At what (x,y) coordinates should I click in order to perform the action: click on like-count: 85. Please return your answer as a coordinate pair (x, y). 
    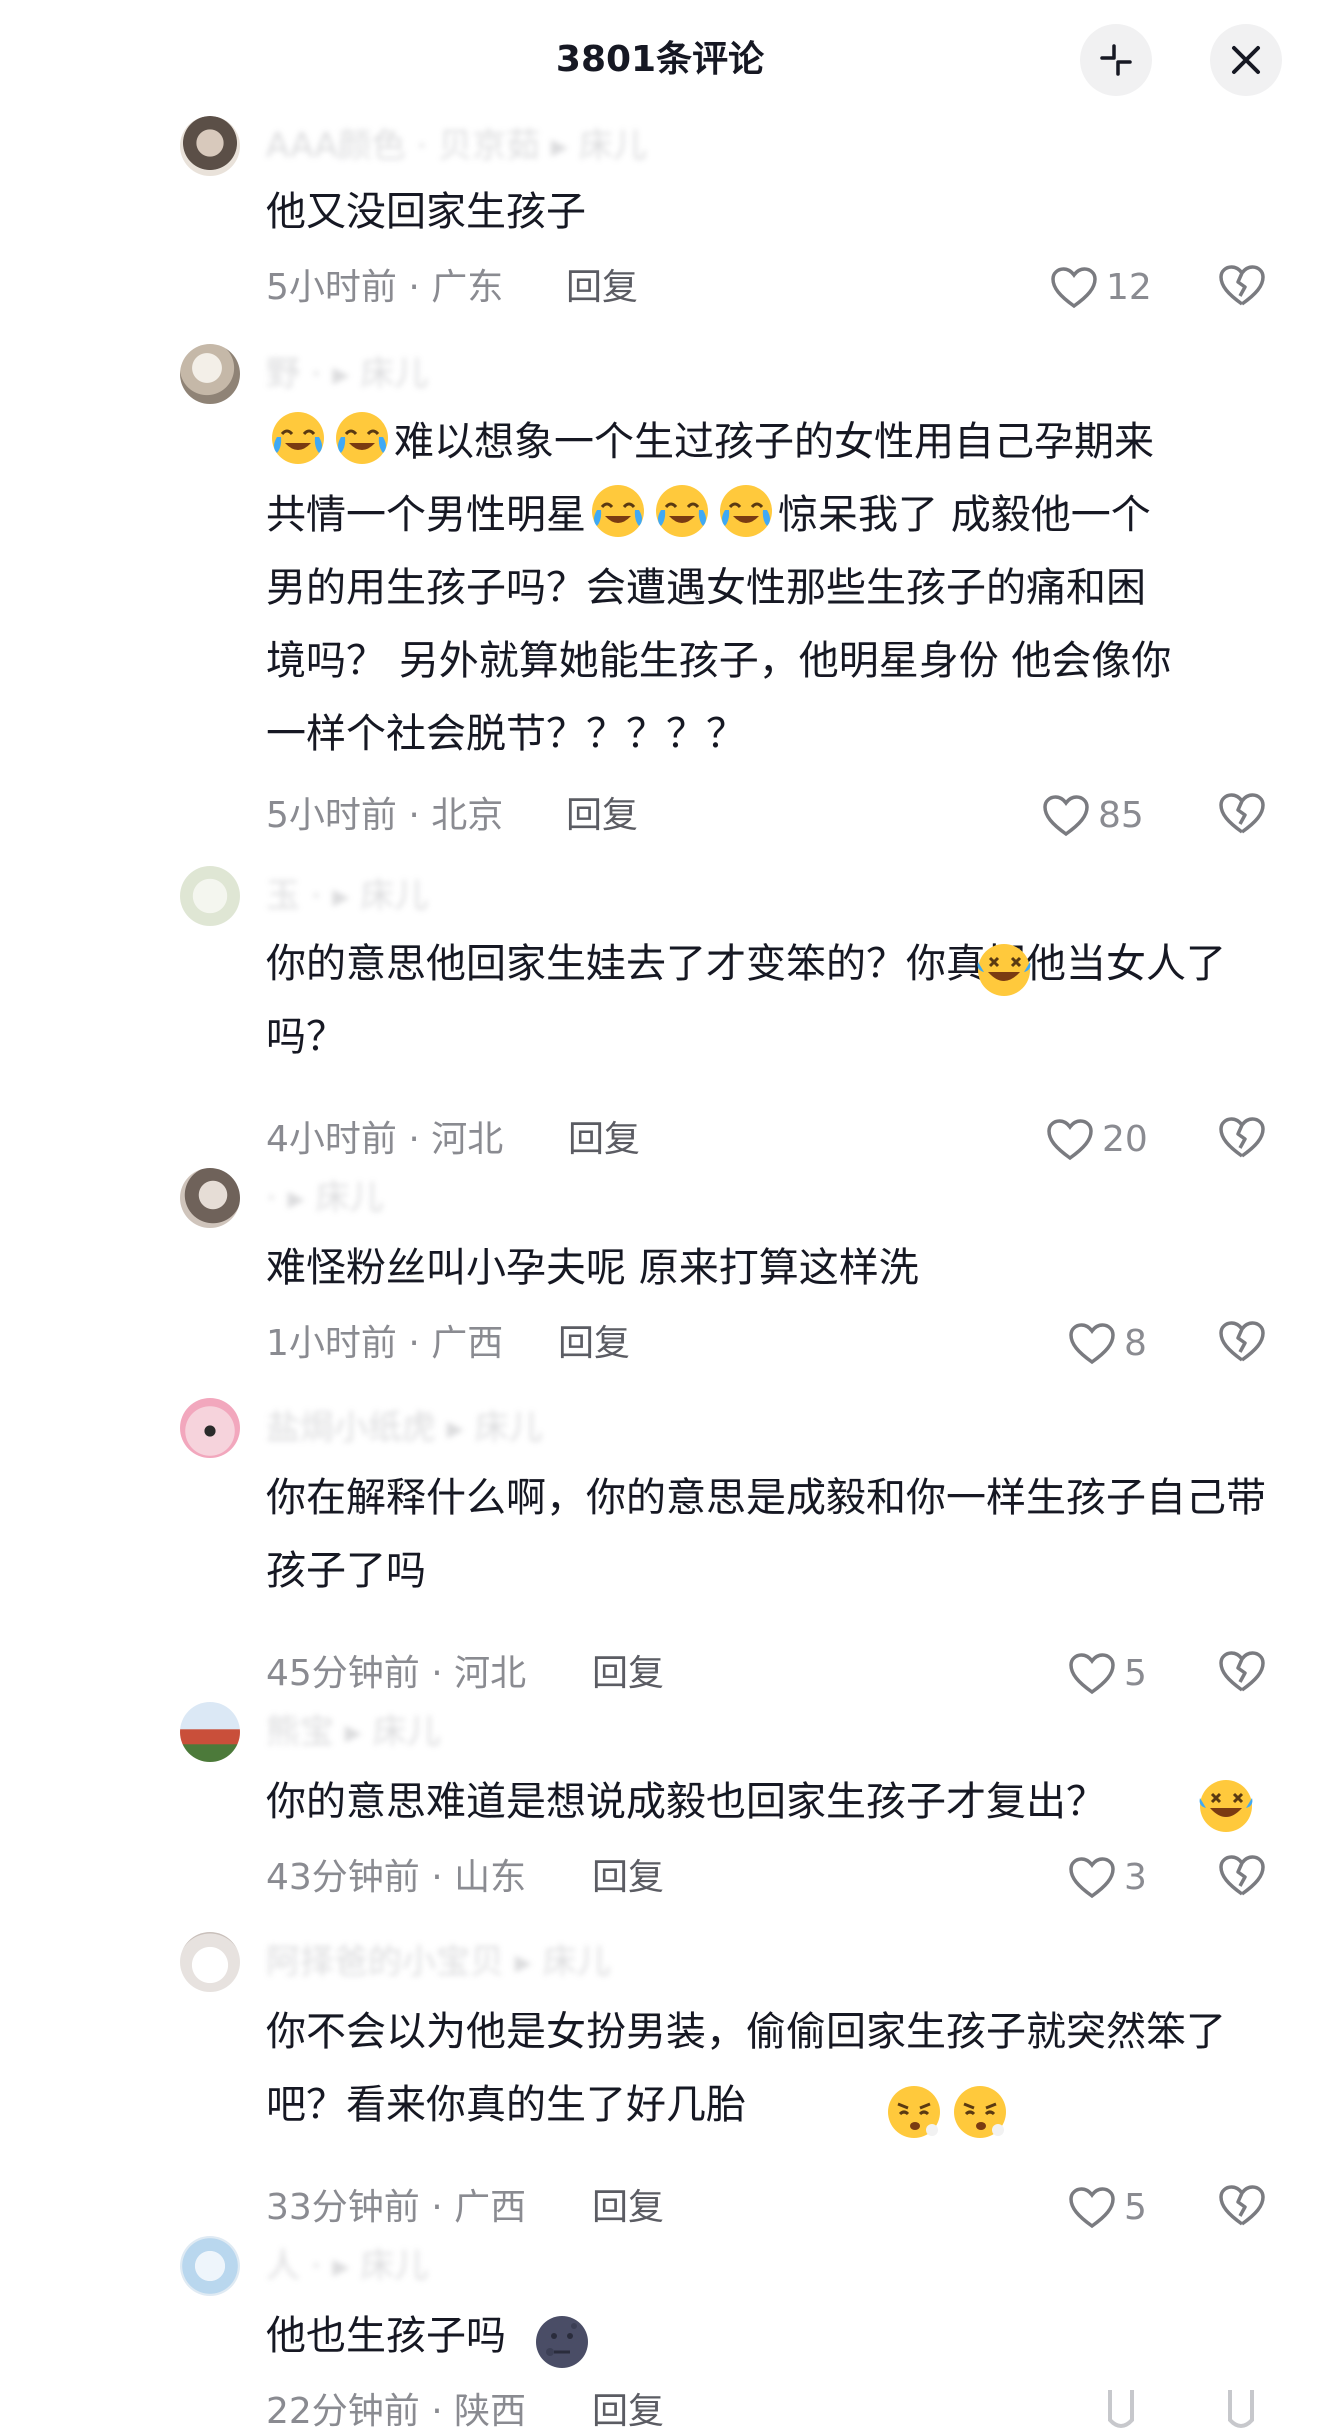
    Looking at the image, I should click on (1121, 815).